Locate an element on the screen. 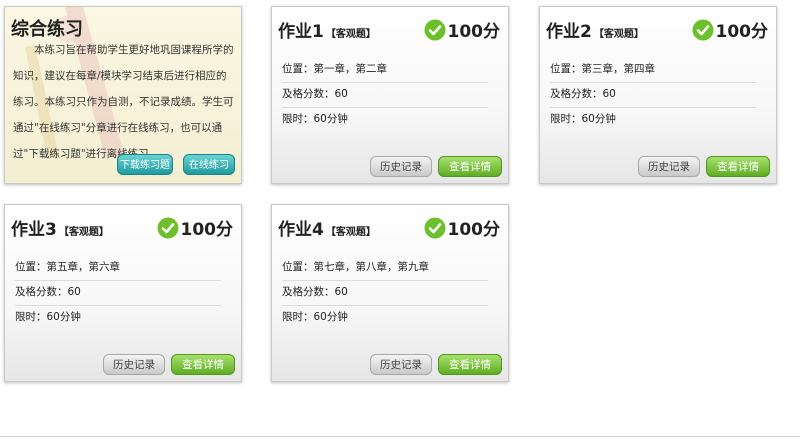 This screenshot has width=800, height=440. assignment-title: 作业2 【客观题】 is located at coordinates (595, 29).